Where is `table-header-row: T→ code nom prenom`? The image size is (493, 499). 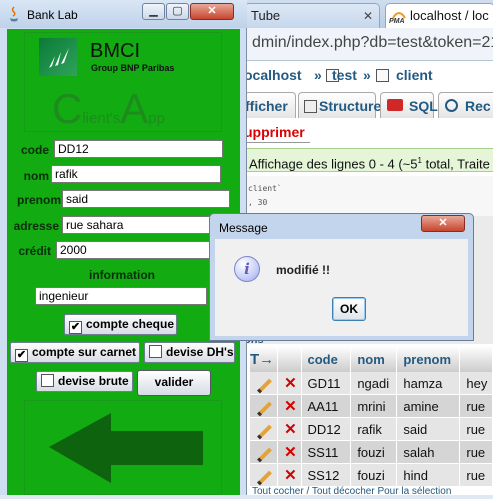
table-header-row: T→ code nom prenom is located at coordinates (371, 359).